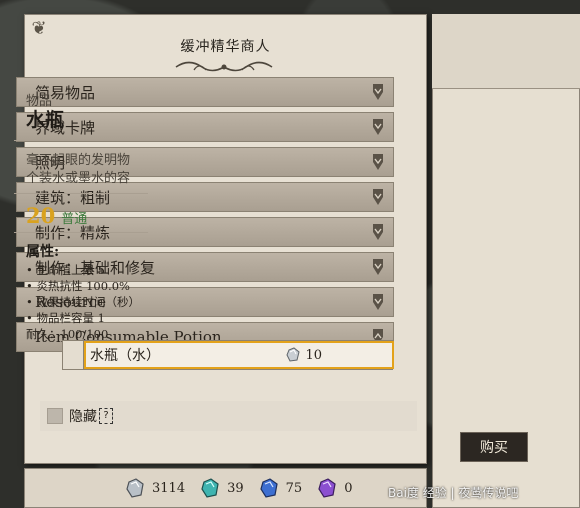 This screenshot has height=508, width=580. Describe the element at coordinates (55, 416) in the screenshot. I see `hide-checkbox` at that location.